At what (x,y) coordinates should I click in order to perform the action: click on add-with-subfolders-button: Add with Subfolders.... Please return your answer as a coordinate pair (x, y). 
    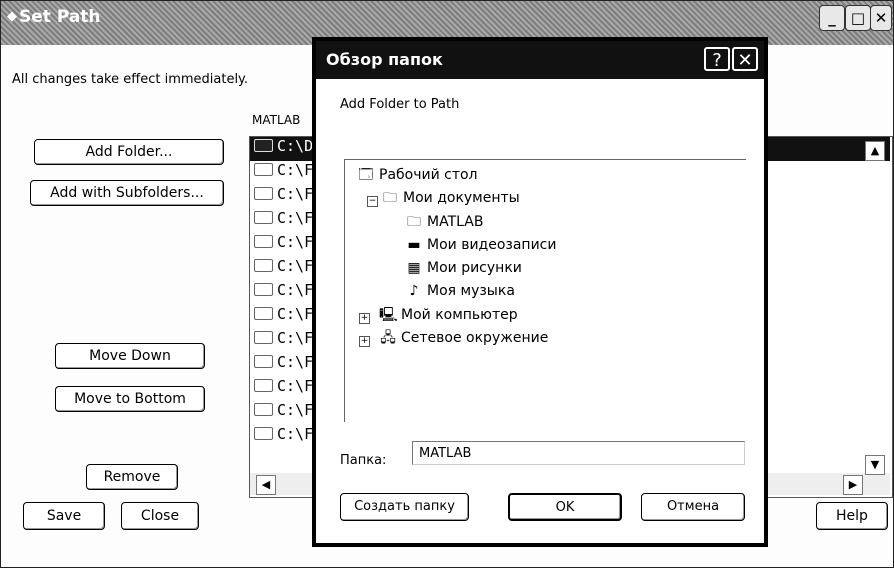
    Looking at the image, I should click on (127, 193).